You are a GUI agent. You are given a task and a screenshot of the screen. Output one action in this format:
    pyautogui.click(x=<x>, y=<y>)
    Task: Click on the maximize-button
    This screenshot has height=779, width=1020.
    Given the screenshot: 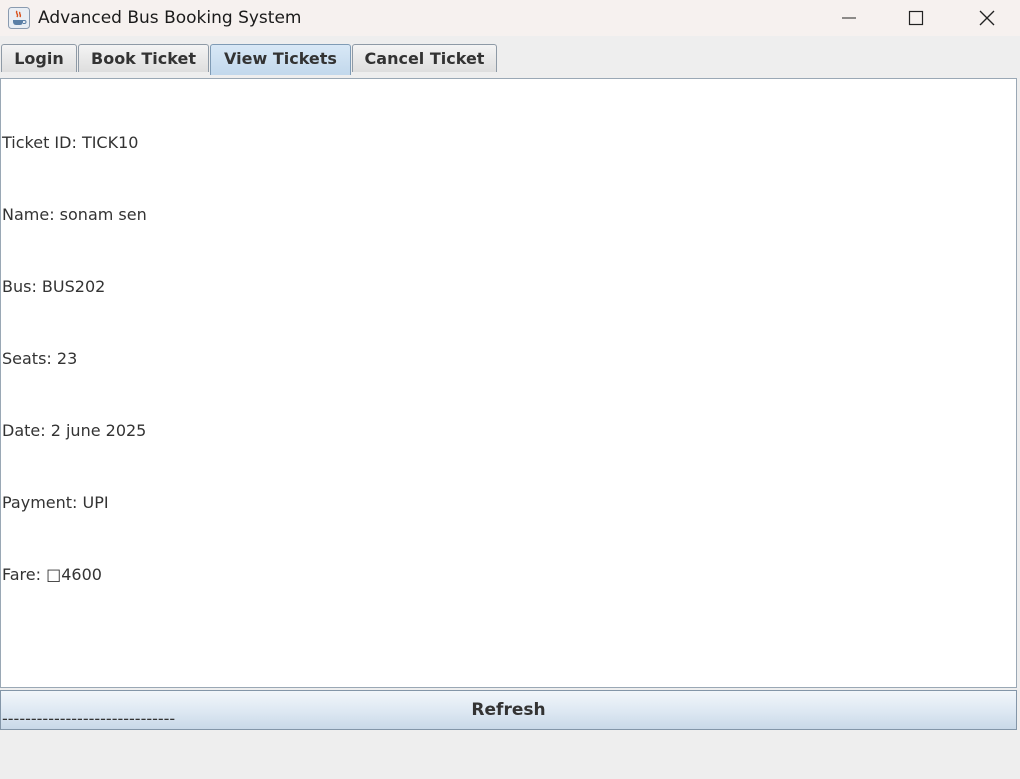 What is the action you would take?
    pyautogui.click(x=916, y=18)
    